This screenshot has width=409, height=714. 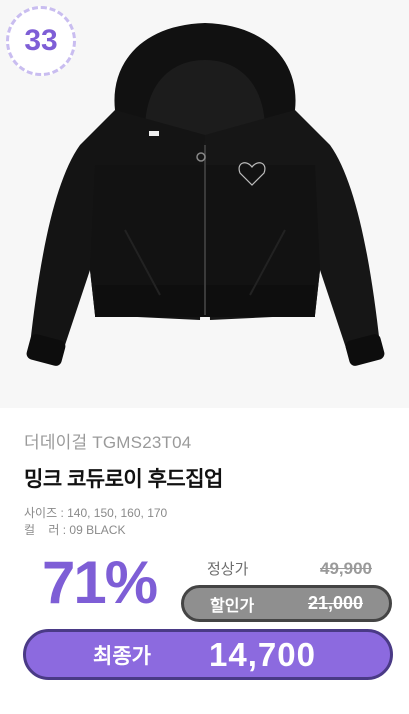 I want to click on sale-price: 21,000, so click(x=335, y=603).